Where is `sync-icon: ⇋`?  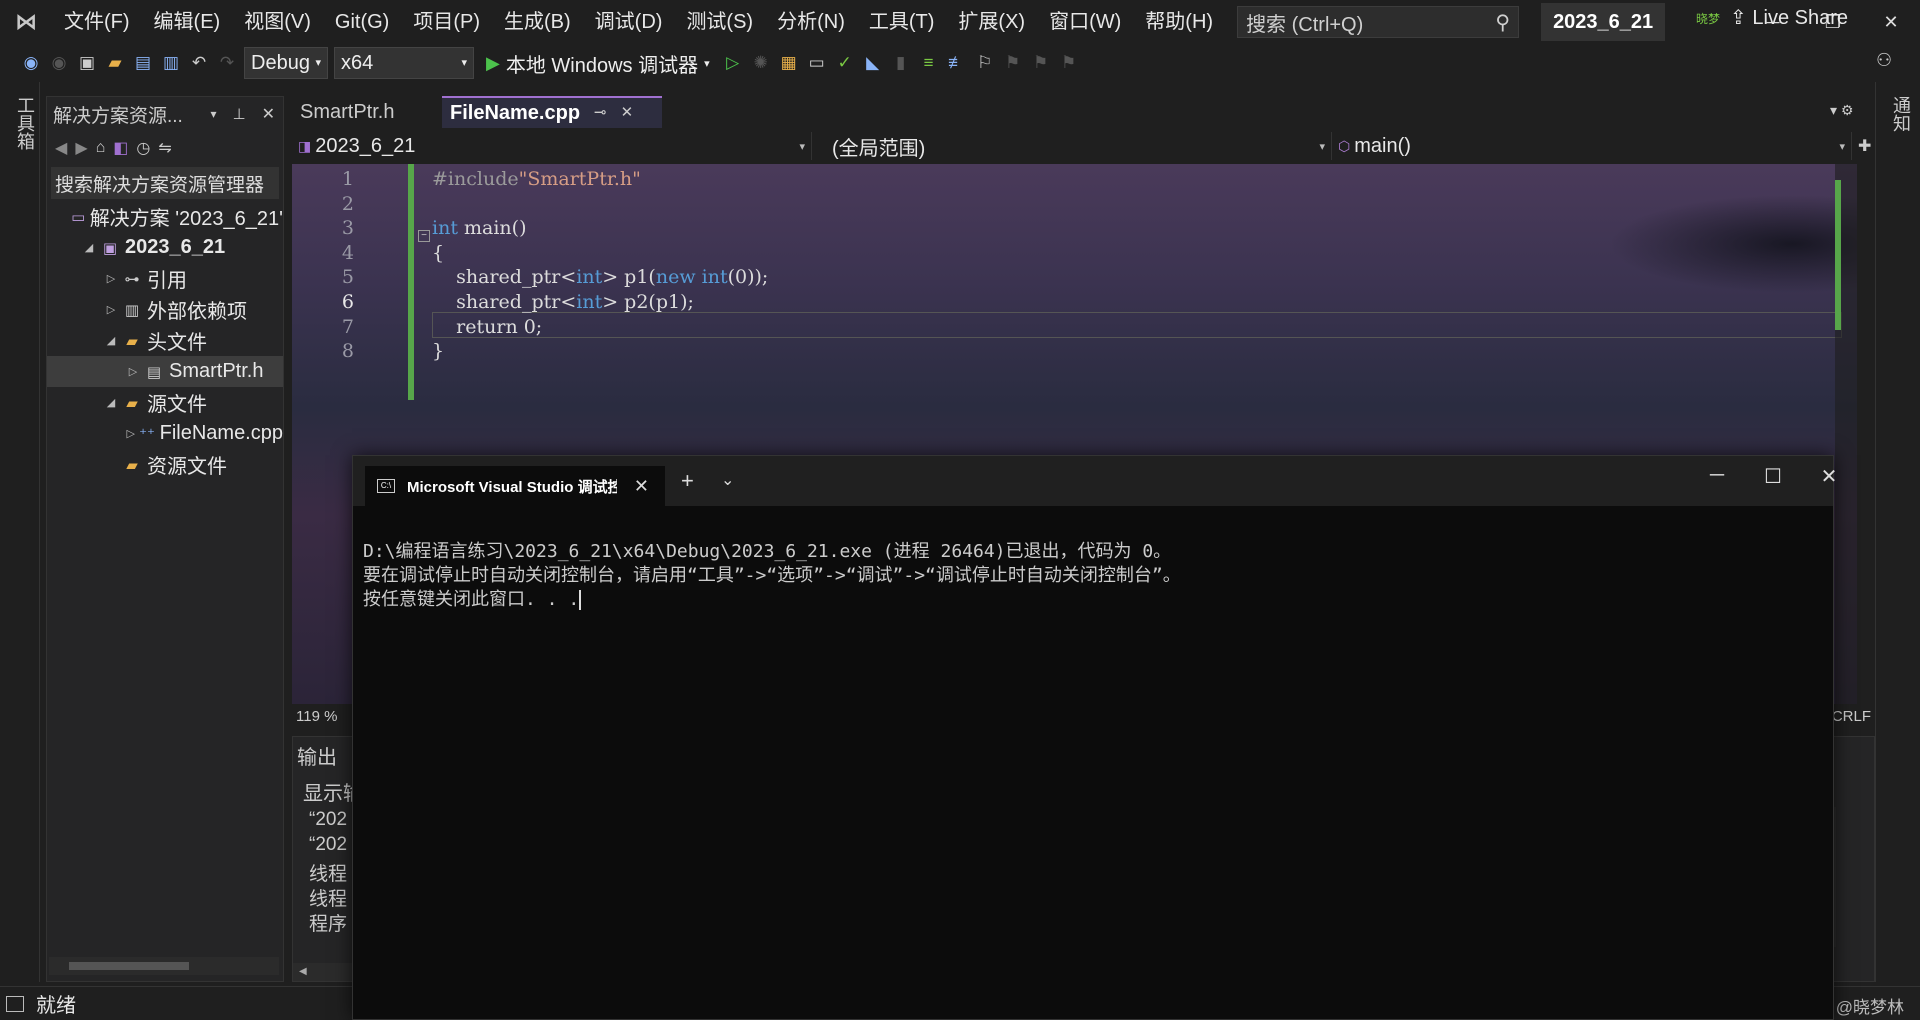
sync-icon: ⇋ is located at coordinates (164, 148).